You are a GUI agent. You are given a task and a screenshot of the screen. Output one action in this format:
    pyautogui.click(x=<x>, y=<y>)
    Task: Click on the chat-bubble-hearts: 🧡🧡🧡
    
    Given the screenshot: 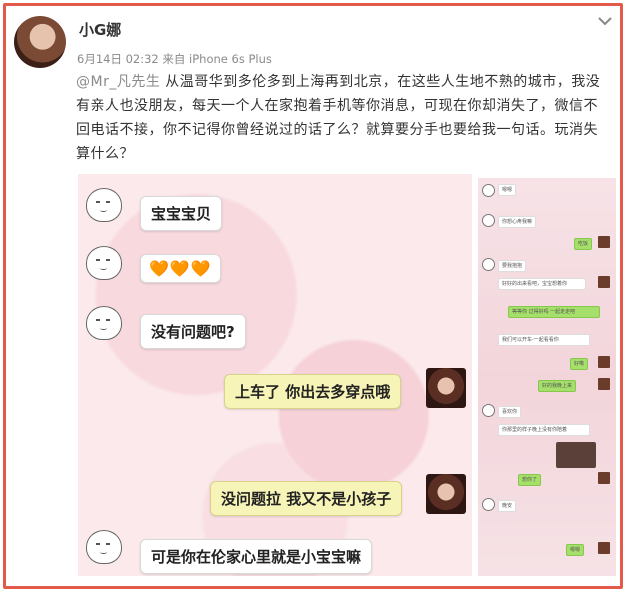 What is the action you would take?
    pyautogui.click(x=180, y=268)
    